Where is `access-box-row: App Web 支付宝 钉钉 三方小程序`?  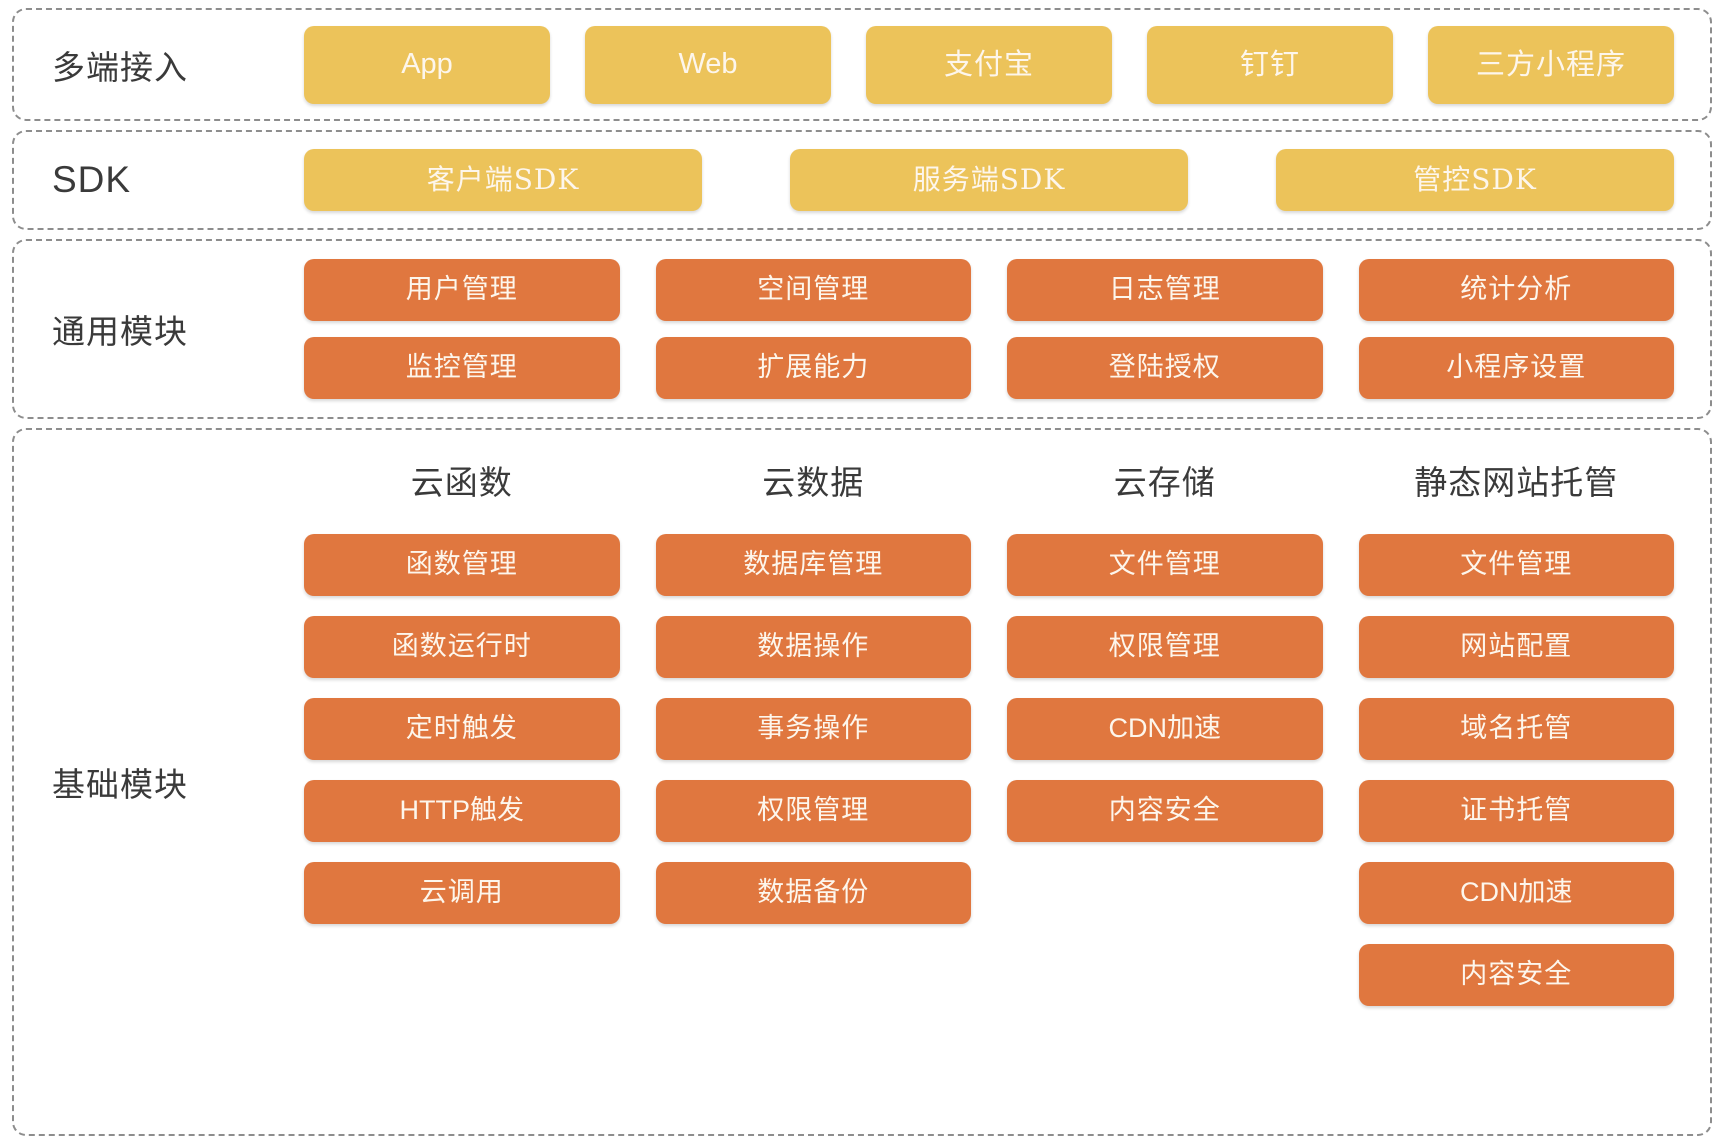 access-box-row: App Web 支付宝 钉钉 三方小程序 is located at coordinates (1007, 64).